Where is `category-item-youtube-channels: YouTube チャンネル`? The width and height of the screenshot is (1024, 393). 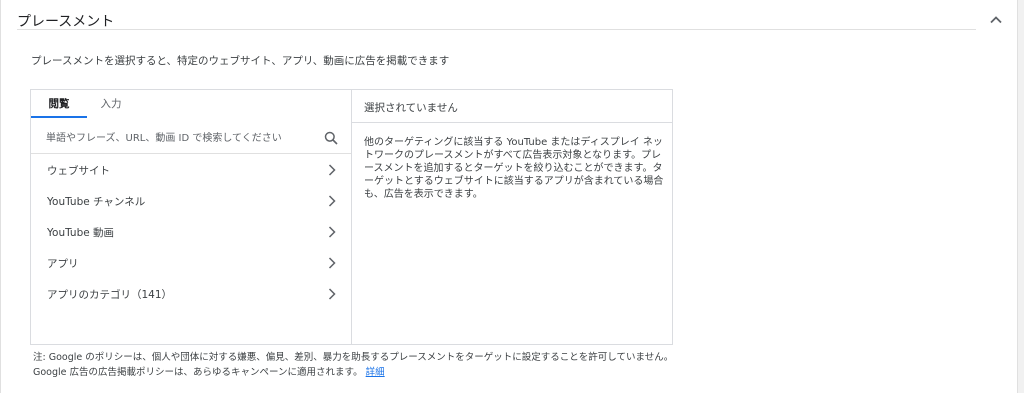 category-item-youtube-channels: YouTube チャンネル is located at coordinates (191, 200).